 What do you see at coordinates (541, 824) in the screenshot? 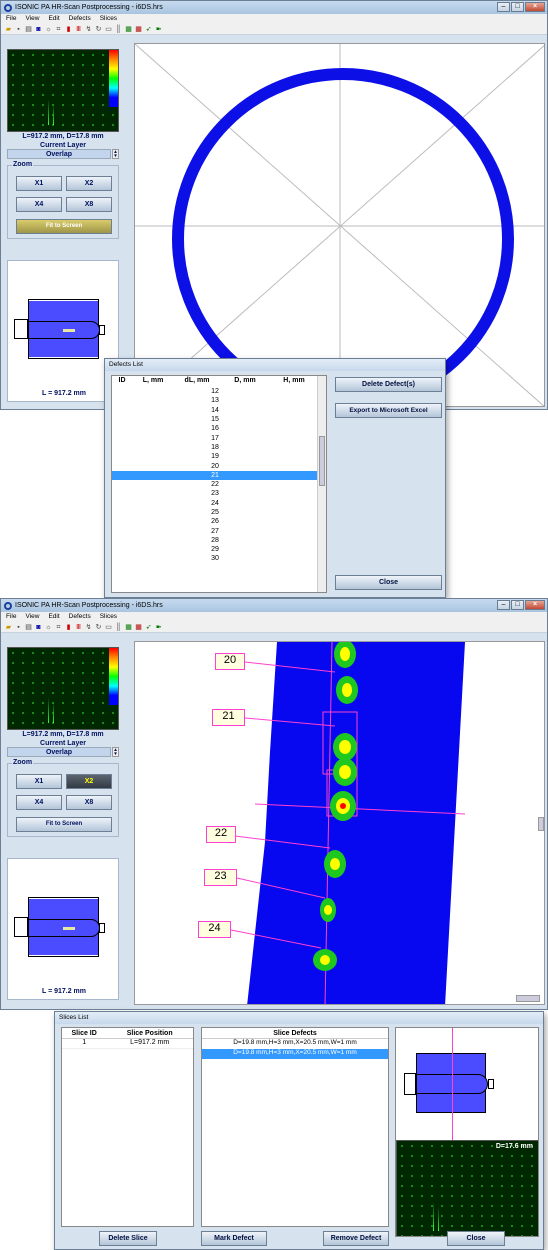
I see `scan-scrollbar` at bounding box center [541, 824].